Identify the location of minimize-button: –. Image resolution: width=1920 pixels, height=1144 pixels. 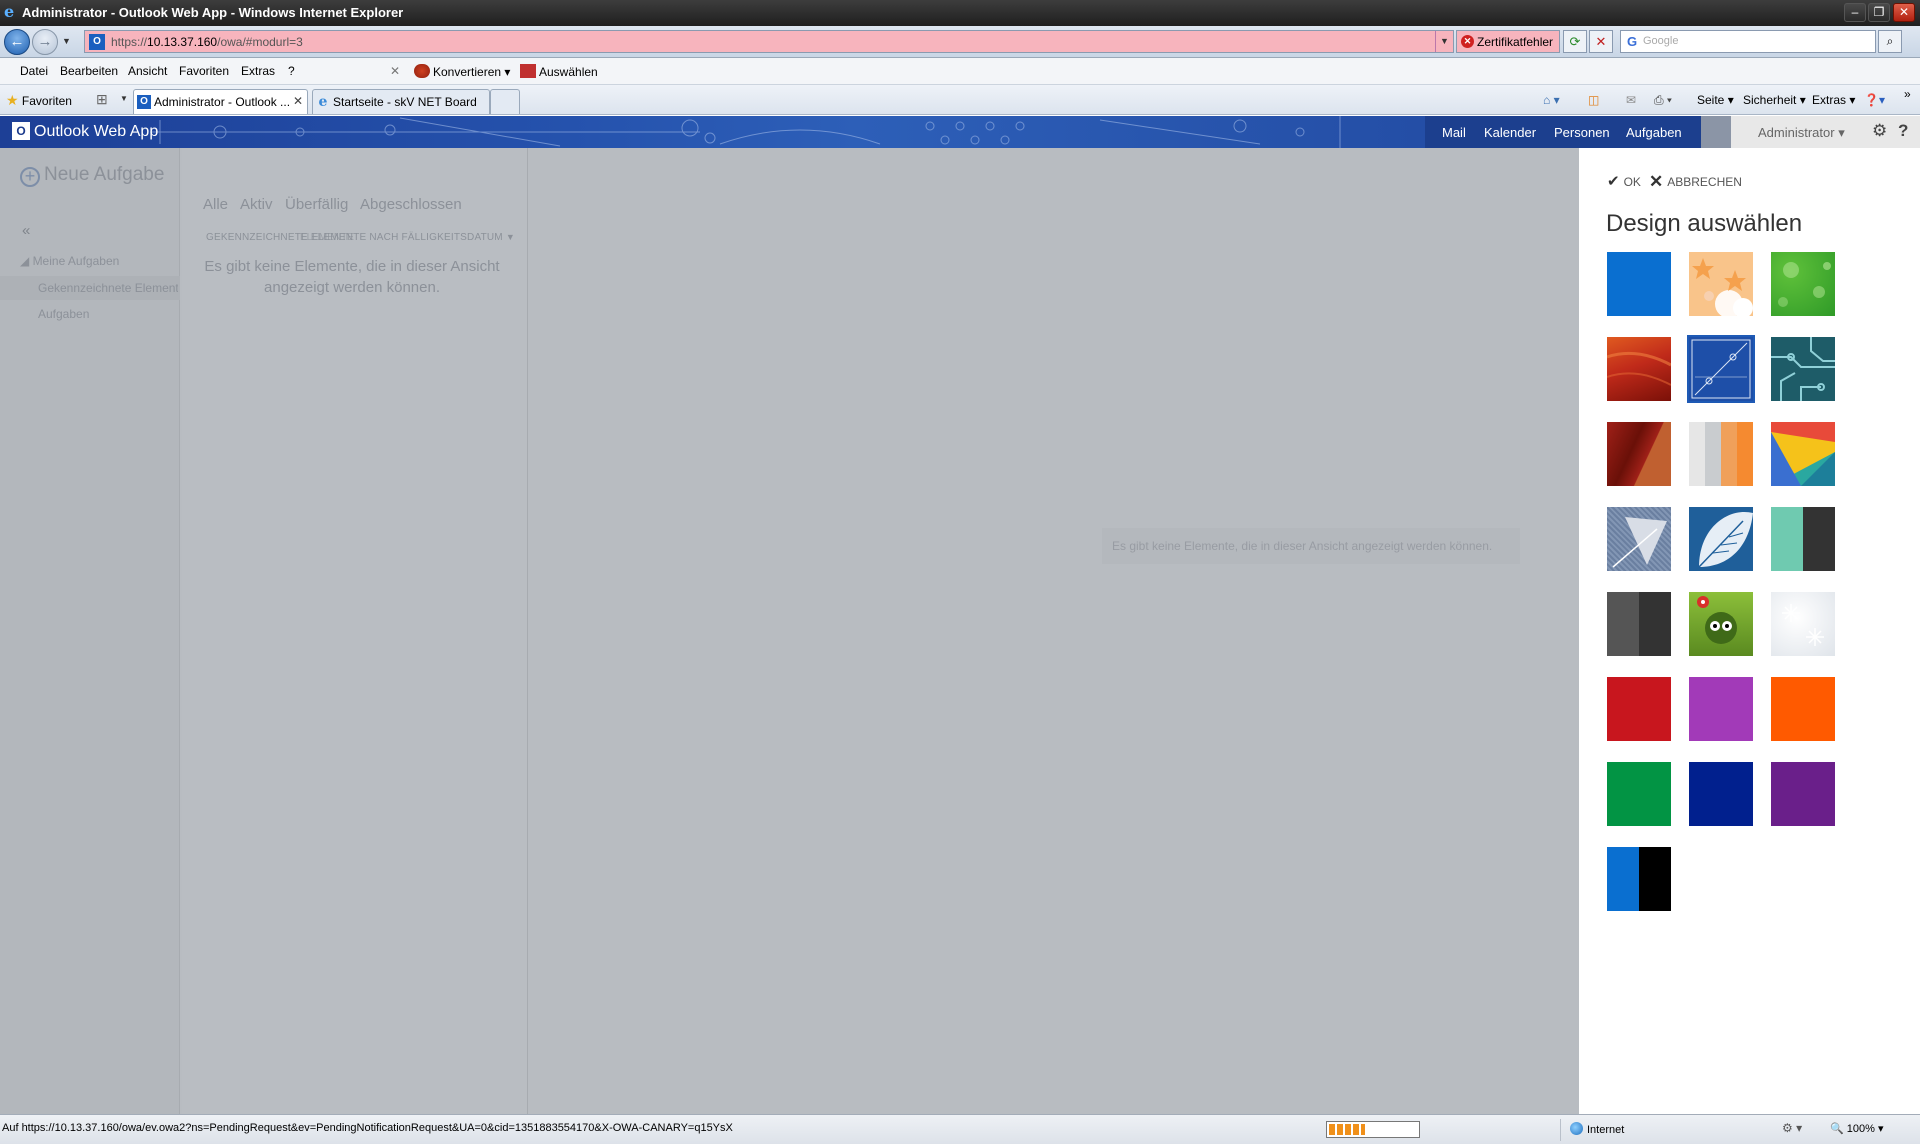
(1855, 12).